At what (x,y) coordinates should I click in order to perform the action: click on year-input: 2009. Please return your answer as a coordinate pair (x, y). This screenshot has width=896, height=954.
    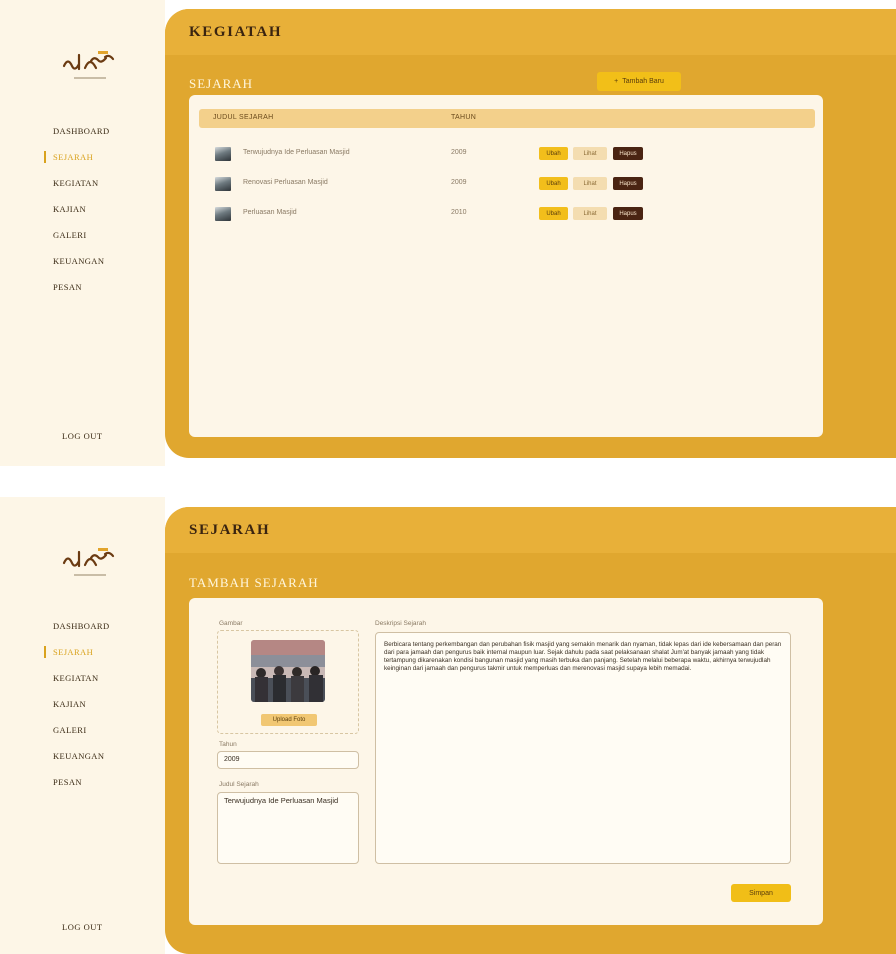
    Looking at the image, I should click on (288, 760).